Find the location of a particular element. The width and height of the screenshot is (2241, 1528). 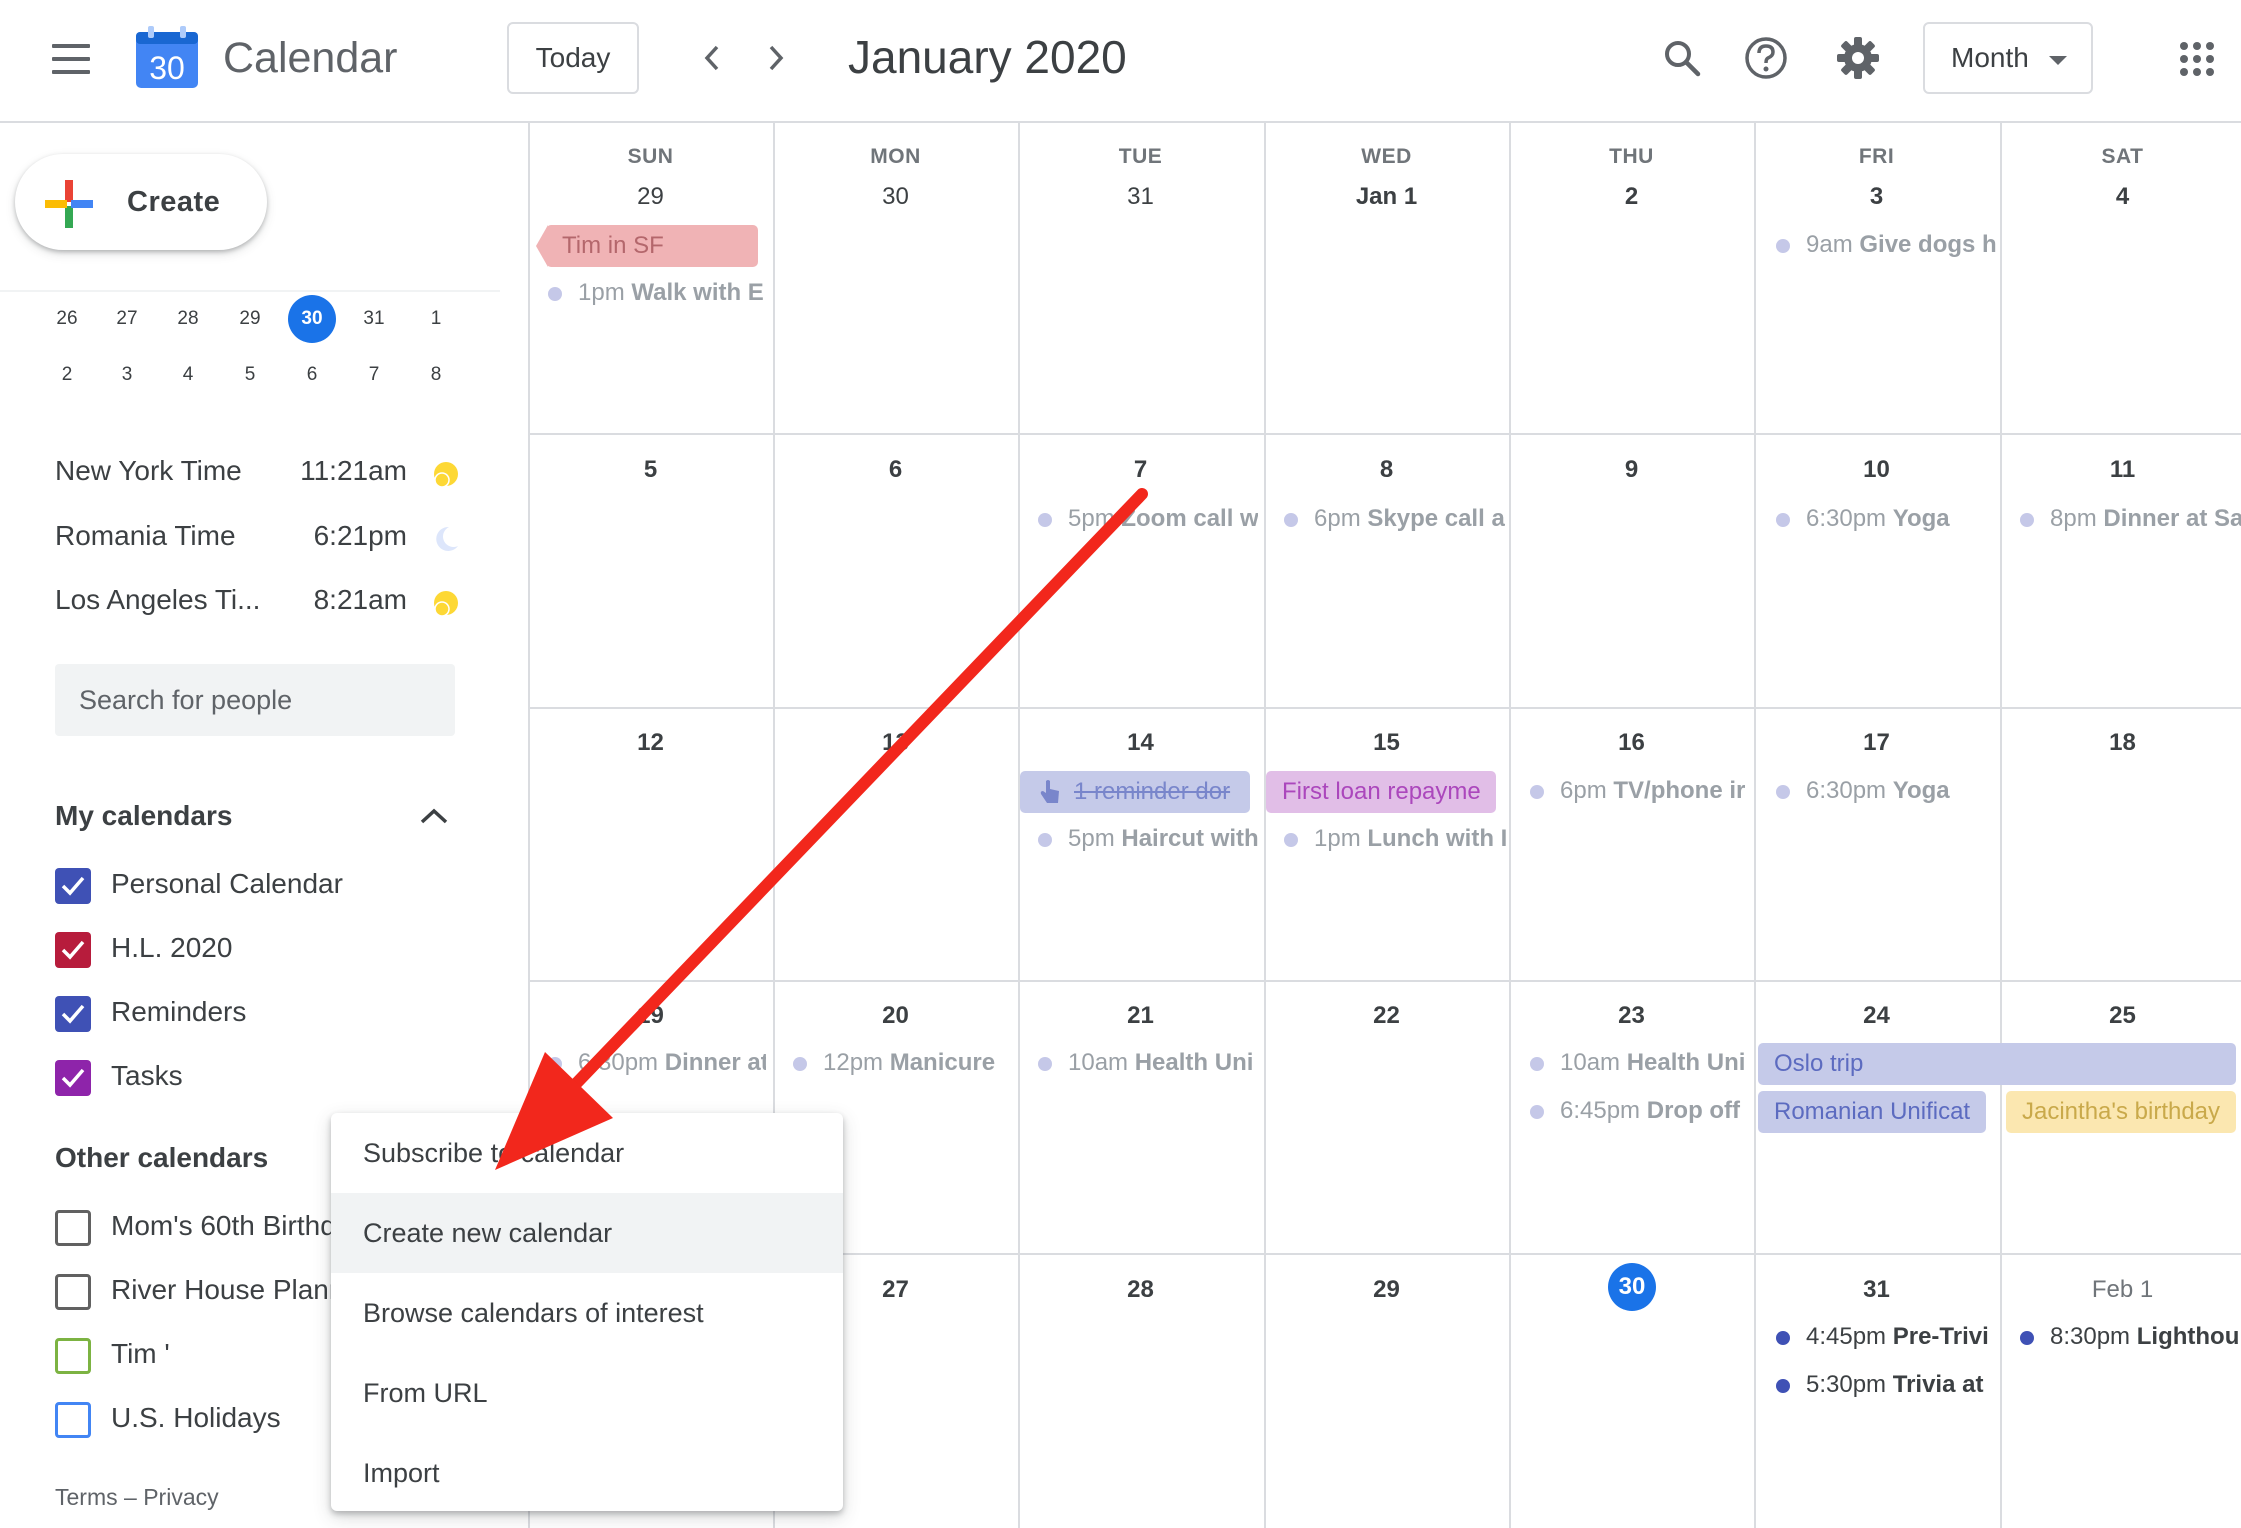

day-number: 17 is located at coordinates (1876, 743).